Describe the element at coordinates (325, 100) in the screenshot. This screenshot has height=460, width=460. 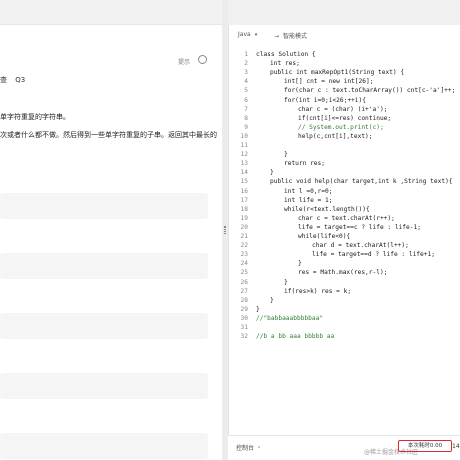
I see `line-code: for(int i=0;i<26;++i){` at that location.